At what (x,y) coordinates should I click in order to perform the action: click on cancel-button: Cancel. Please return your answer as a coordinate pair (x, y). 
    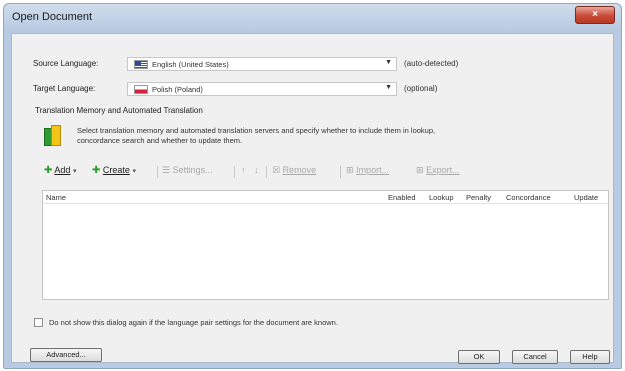
    Looking at the image, I should click on (535, 357).